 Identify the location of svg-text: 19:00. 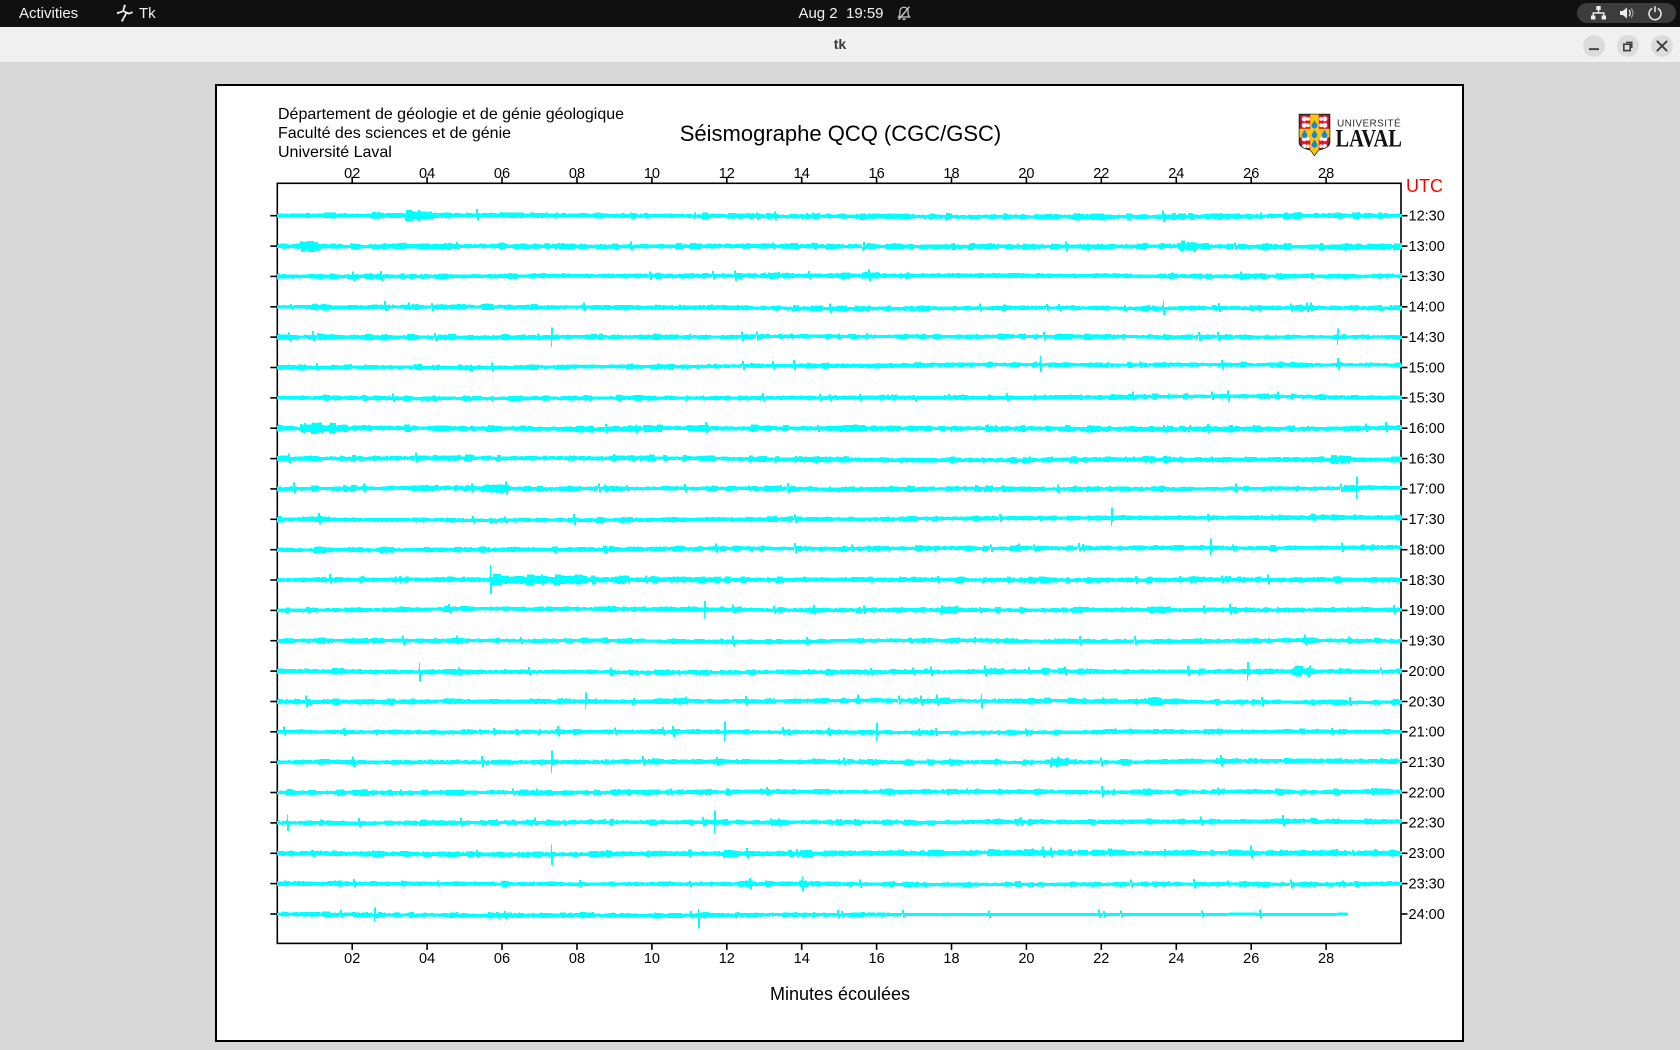
(1427, 611).